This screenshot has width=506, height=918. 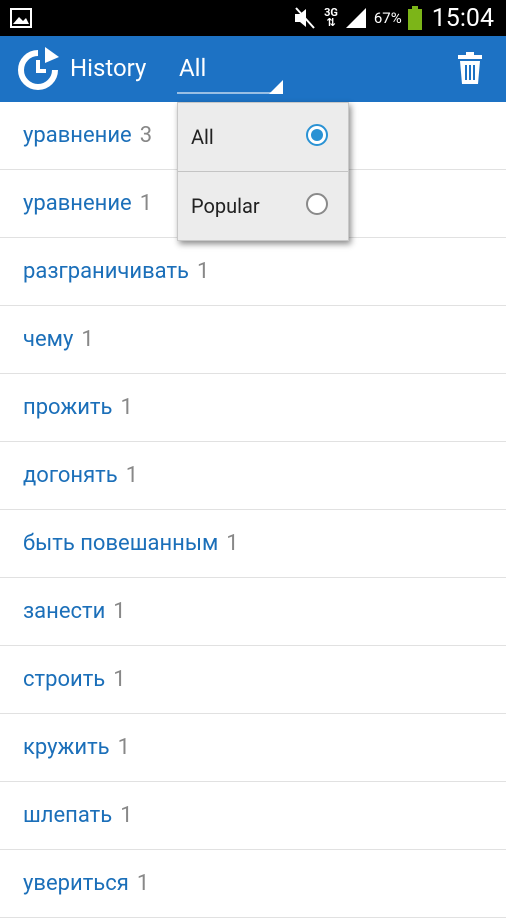 What do you see at coordinates (253, 18) in the screenshot?
I see `status-bar: 3G ⇅ 67% 15:04` at bounding box center [253, 18].